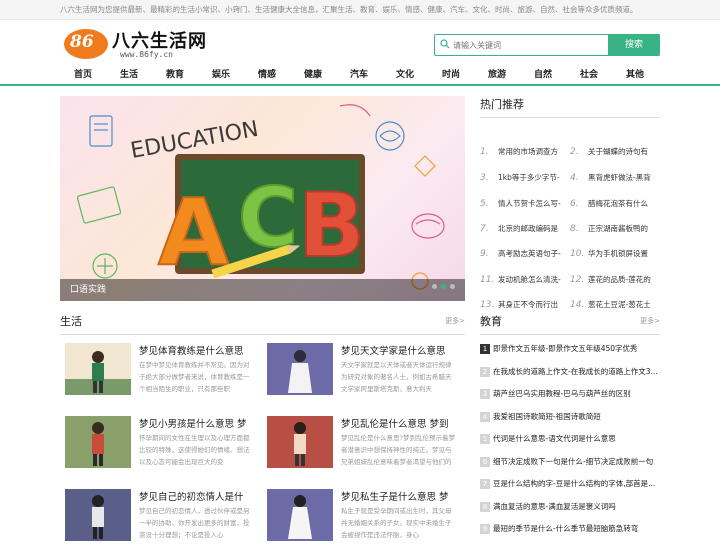  I want to click on site-logo: 86 八六生活网 www.86fy.cn, so click(139, 45).